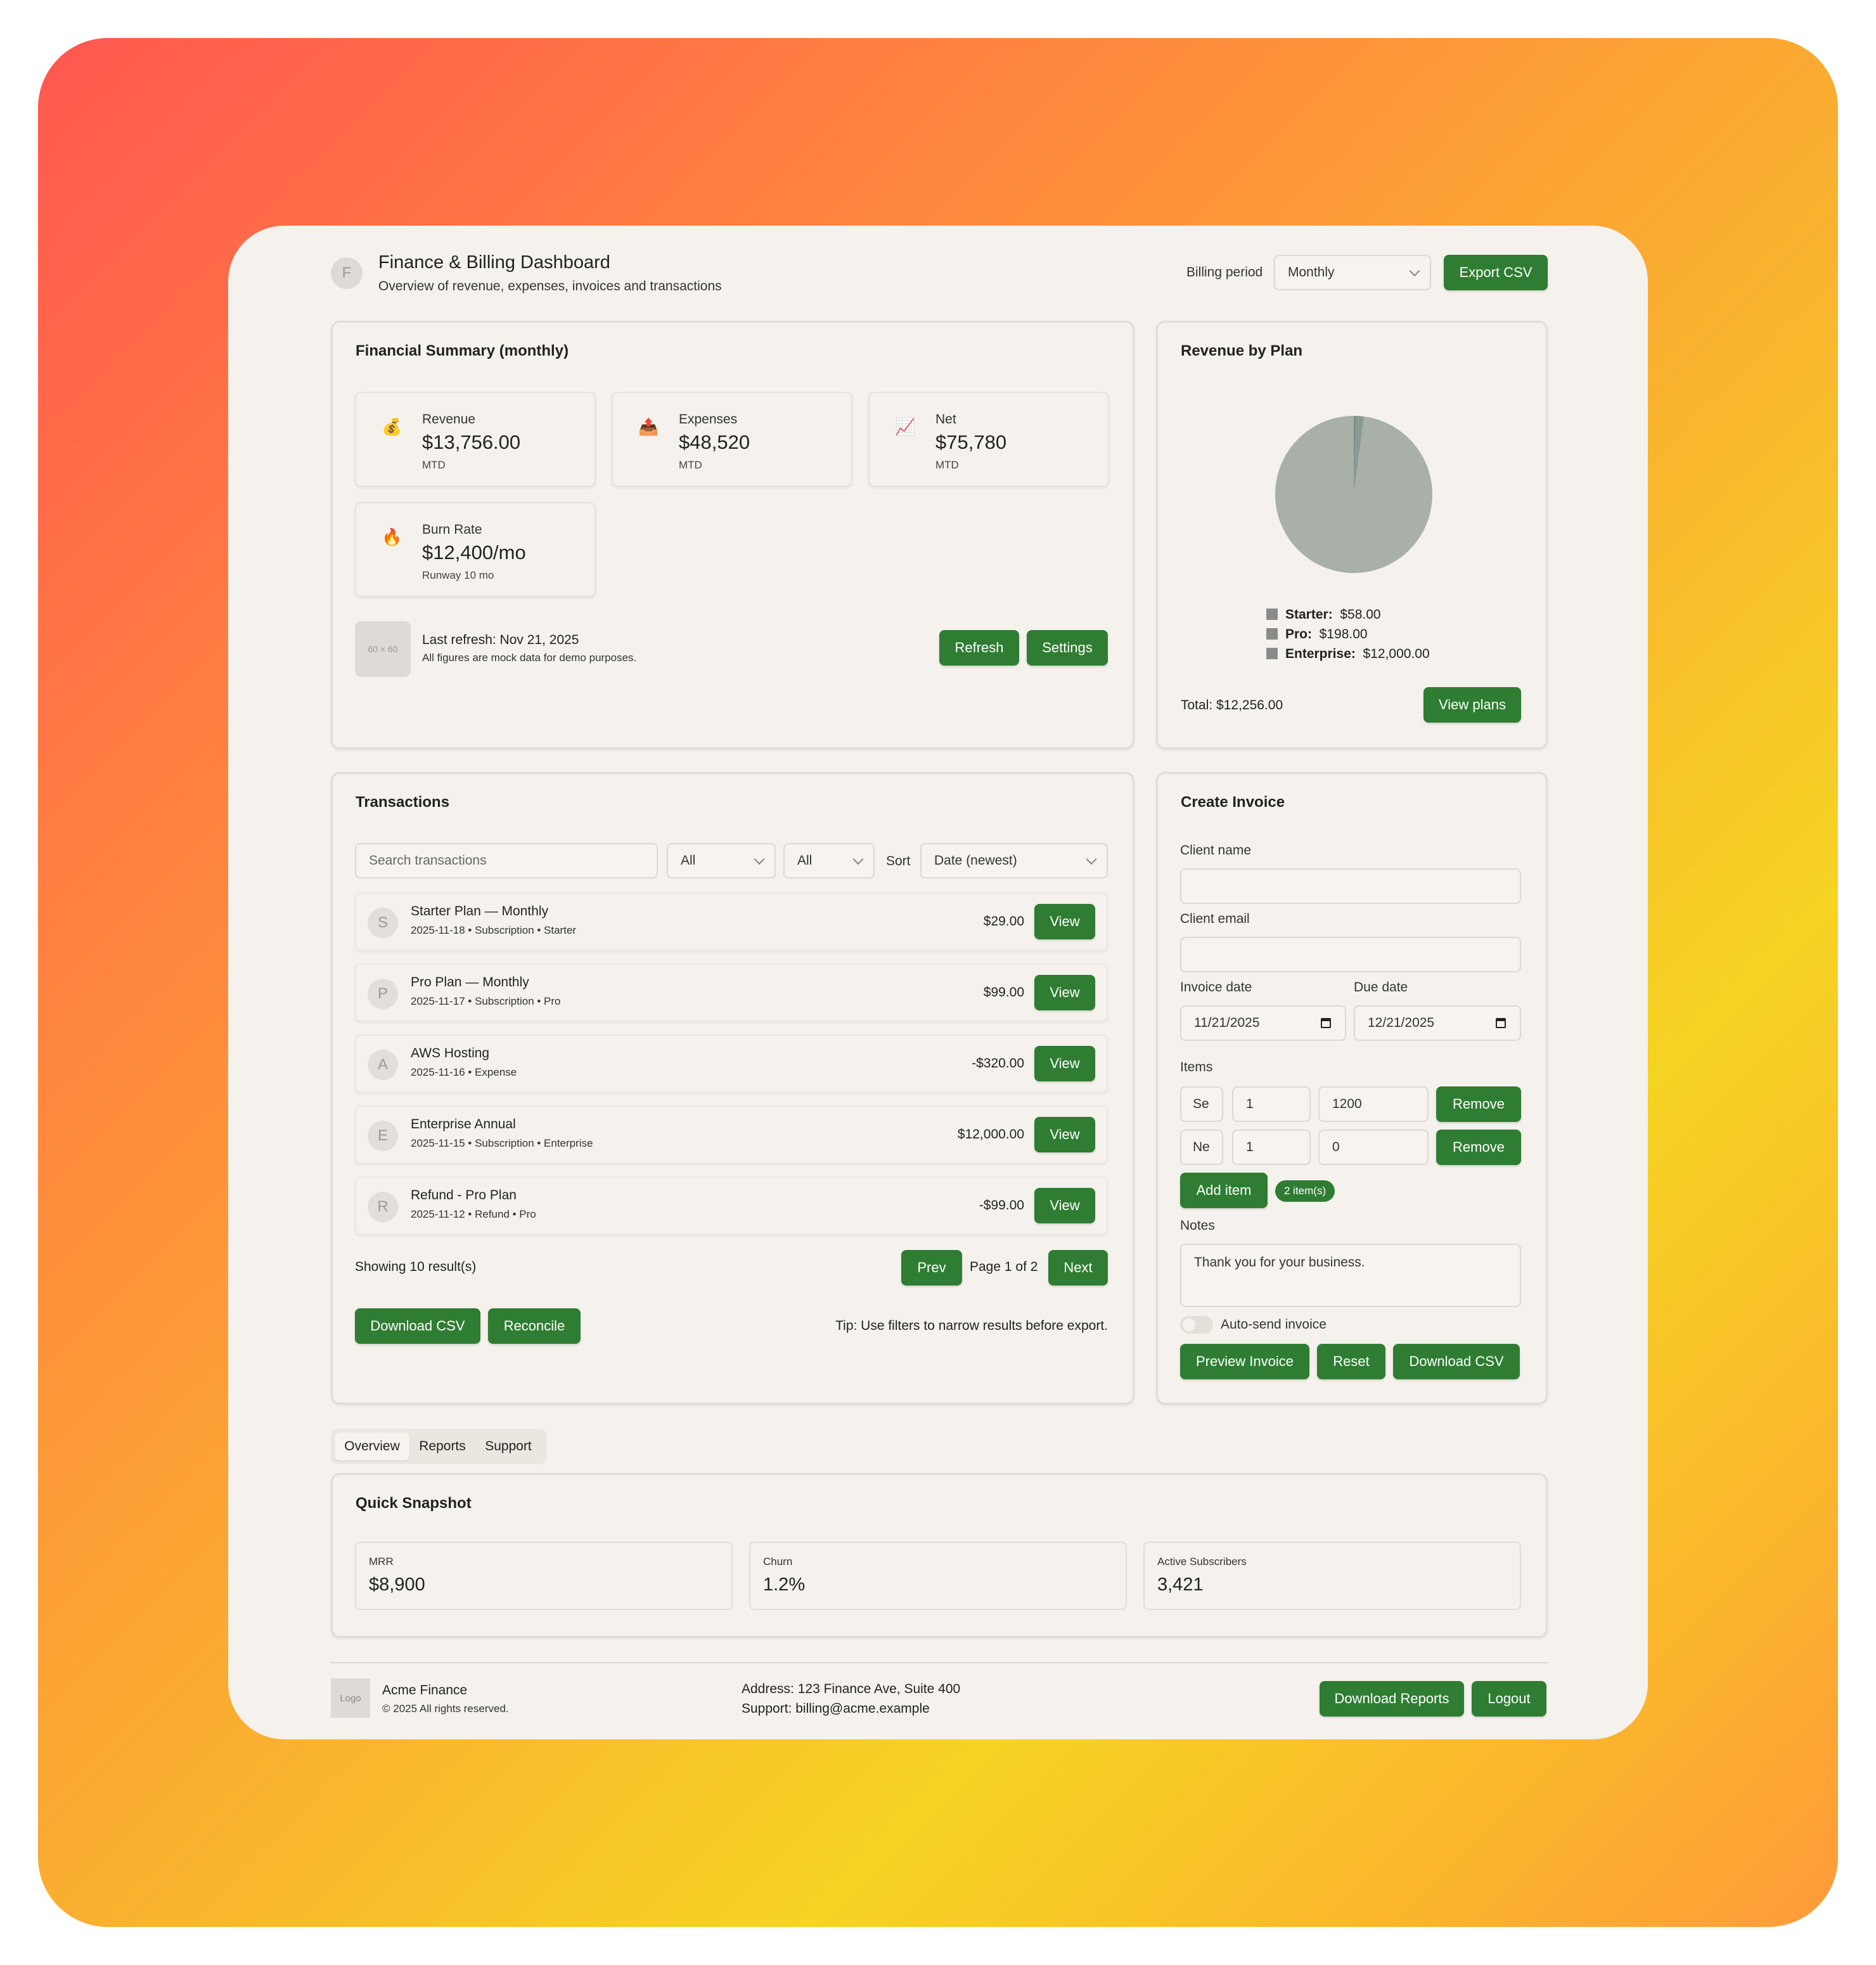 This screenshot has height=1965, width=1876. What do you see at coordinates (1347, 1104) in the screenshot?
I see `item-price-value: 1200` at bounding box center [1347, 1104].